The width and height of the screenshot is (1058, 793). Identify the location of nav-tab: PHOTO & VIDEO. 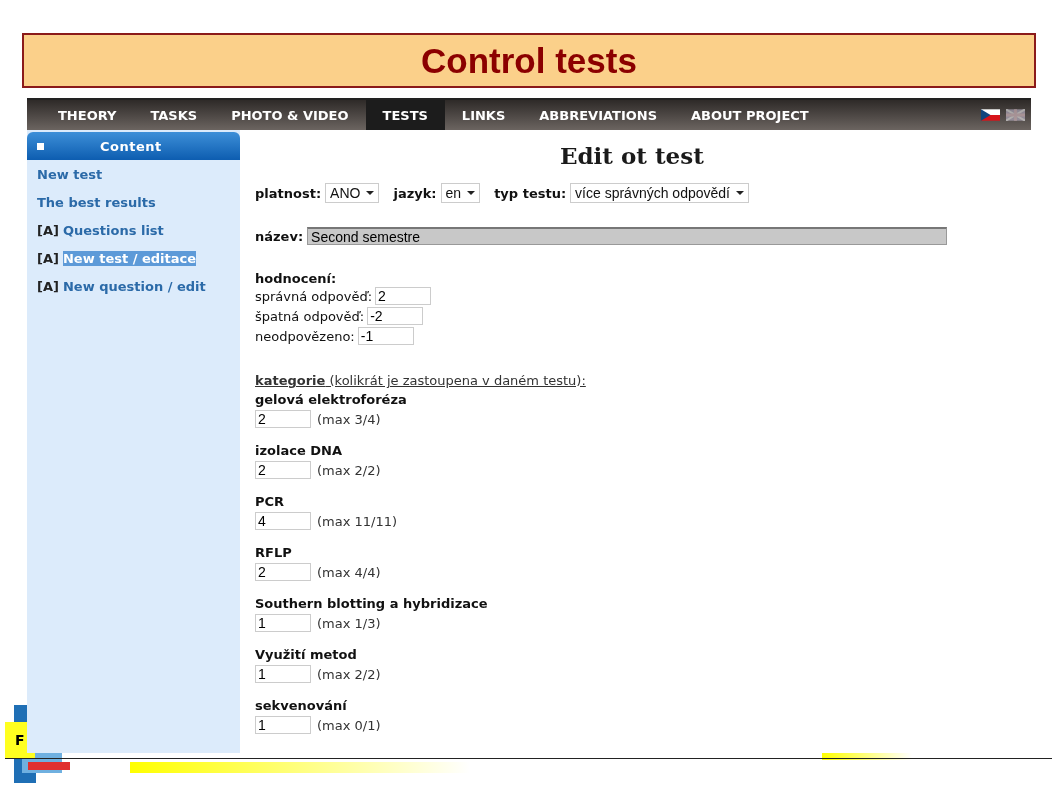
(290, 115).